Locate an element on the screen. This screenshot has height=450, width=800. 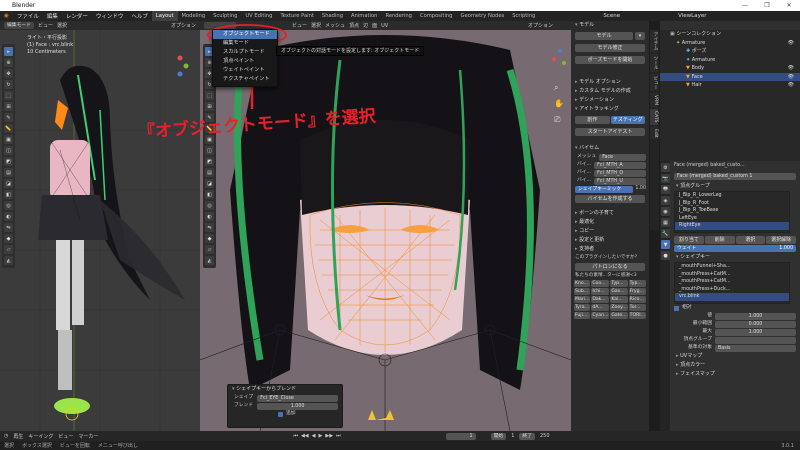
range-min-field: 0.000 is located at coordinates (755, 324).